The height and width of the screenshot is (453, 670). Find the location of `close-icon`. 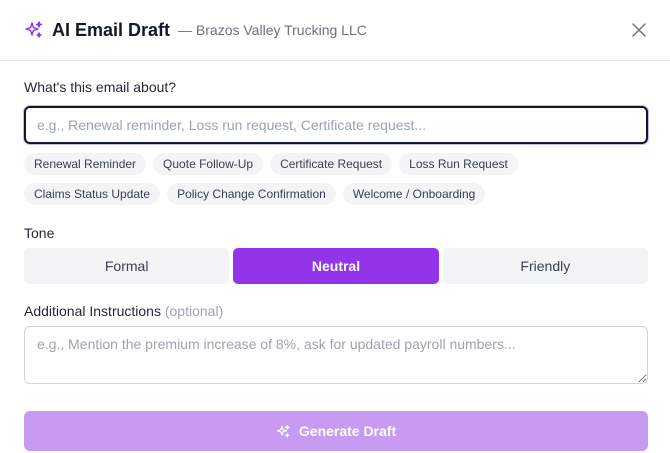

close-icon is located at coordinates (639, 30).